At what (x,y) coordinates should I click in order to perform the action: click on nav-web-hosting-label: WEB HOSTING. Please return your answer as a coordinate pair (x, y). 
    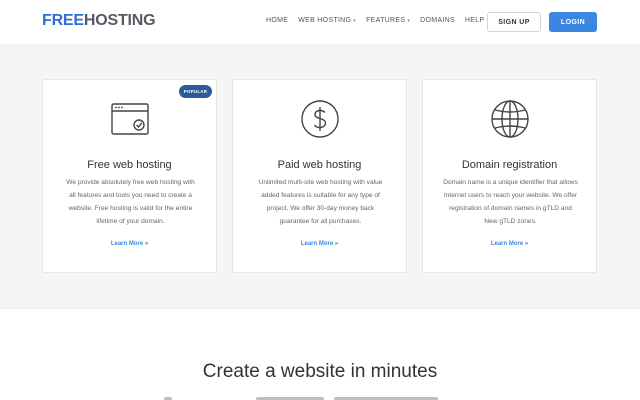
    Looking at the image, I should click on (325, 20).